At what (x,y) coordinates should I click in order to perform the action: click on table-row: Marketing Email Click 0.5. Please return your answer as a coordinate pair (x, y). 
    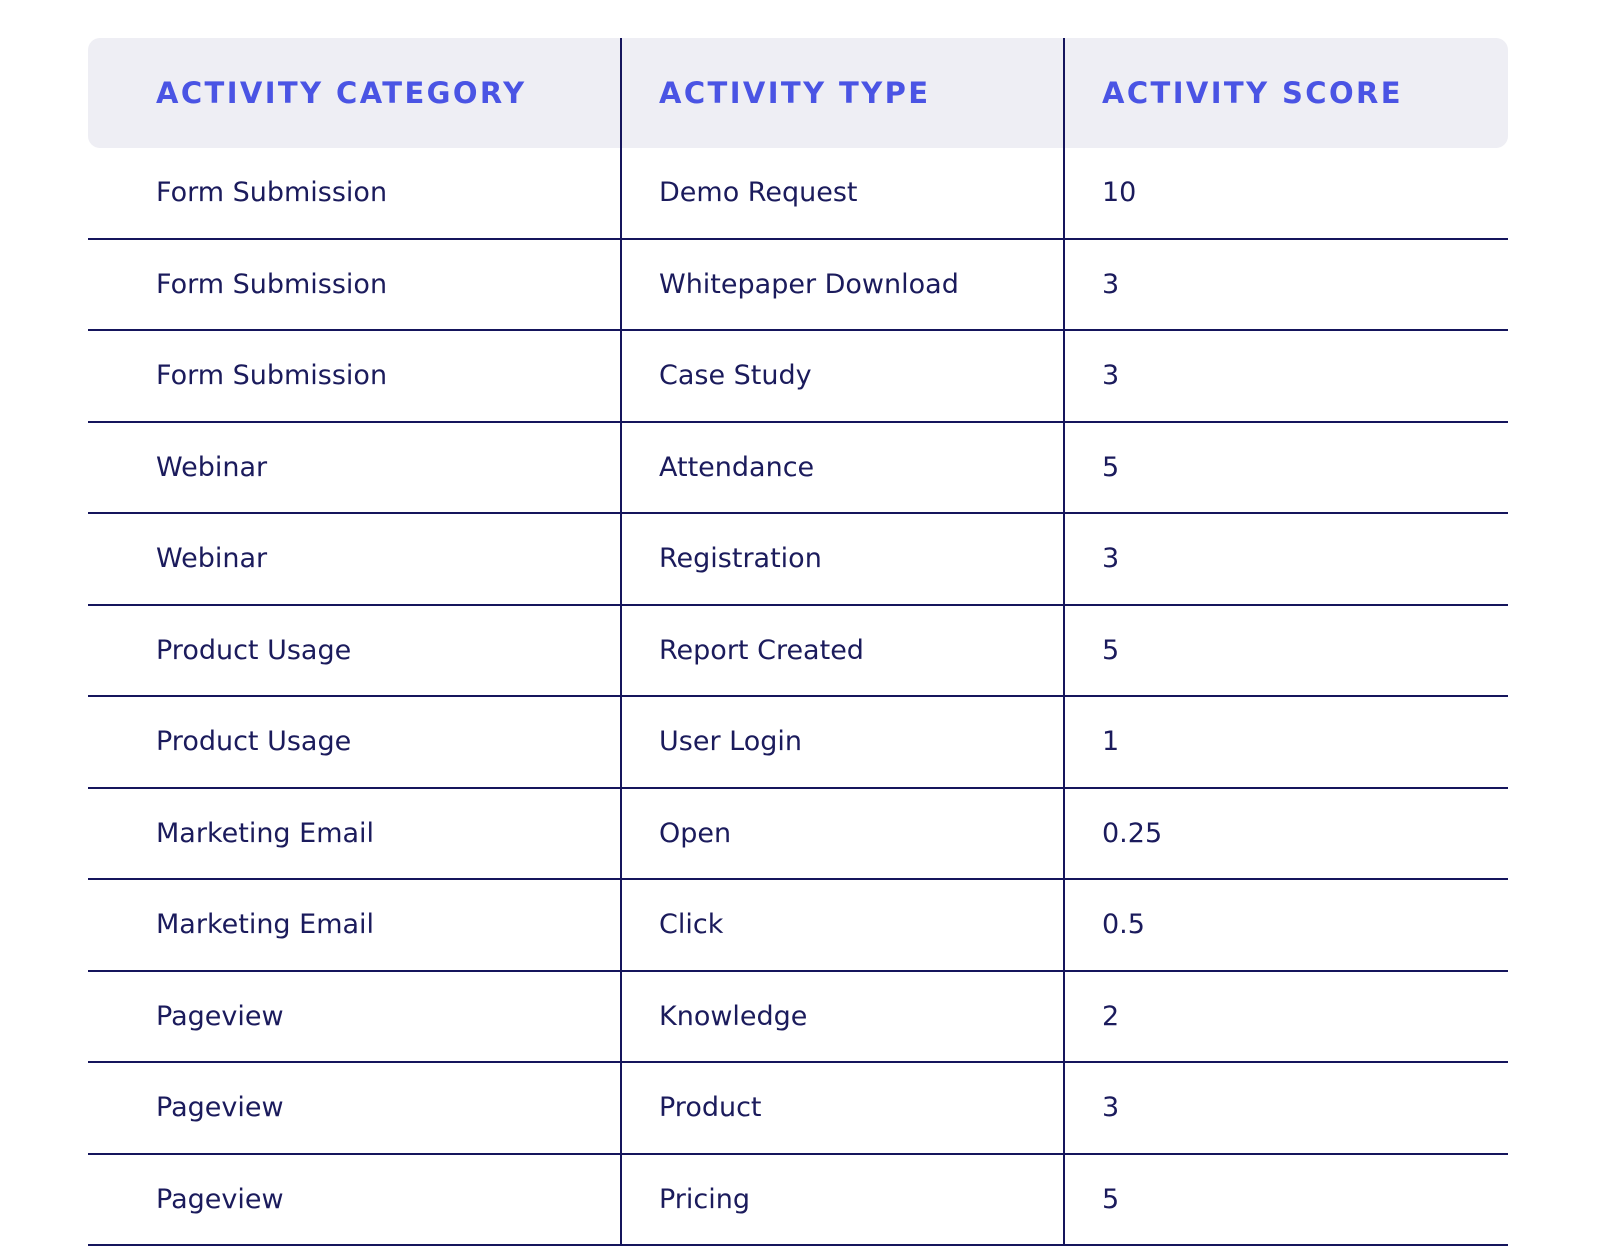
    Looking at the image, I should click on (798, 926).